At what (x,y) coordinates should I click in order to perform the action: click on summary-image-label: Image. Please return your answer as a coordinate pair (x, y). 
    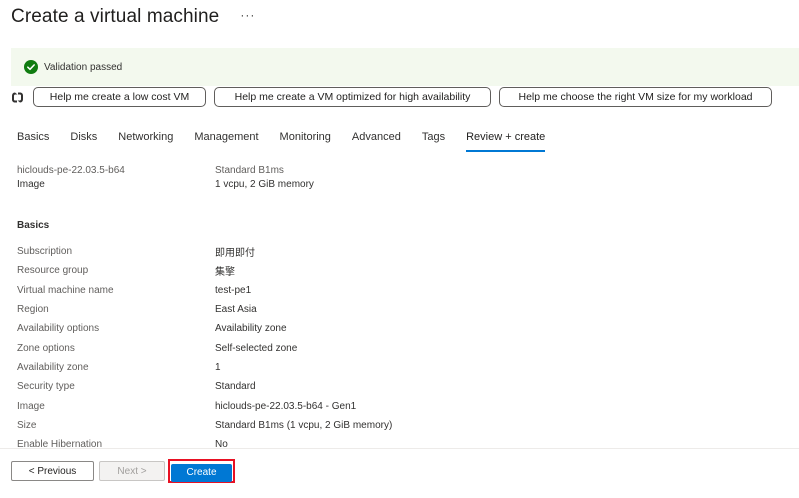
    Looking at the image, I should click on (31, 184).